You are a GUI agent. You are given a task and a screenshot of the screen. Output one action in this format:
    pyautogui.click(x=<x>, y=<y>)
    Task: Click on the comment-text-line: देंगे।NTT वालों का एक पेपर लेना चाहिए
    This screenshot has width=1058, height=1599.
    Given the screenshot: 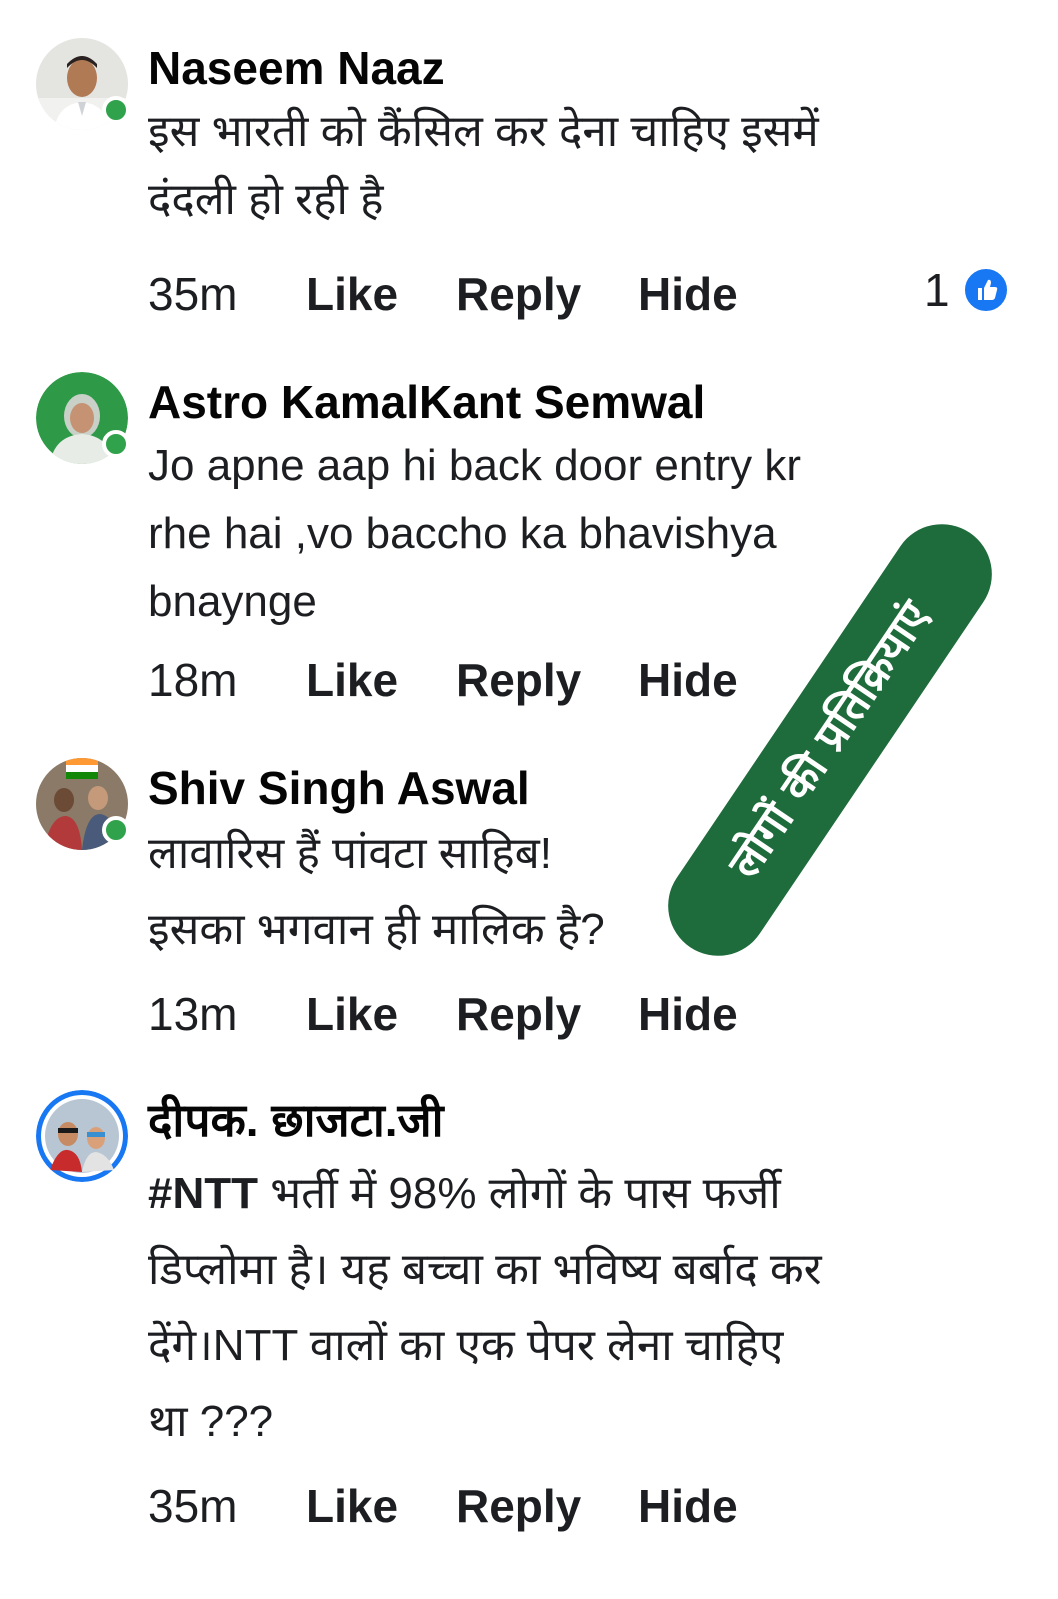 What is the action you would take?
    pyautogui.click(x=466, y=1345)
    